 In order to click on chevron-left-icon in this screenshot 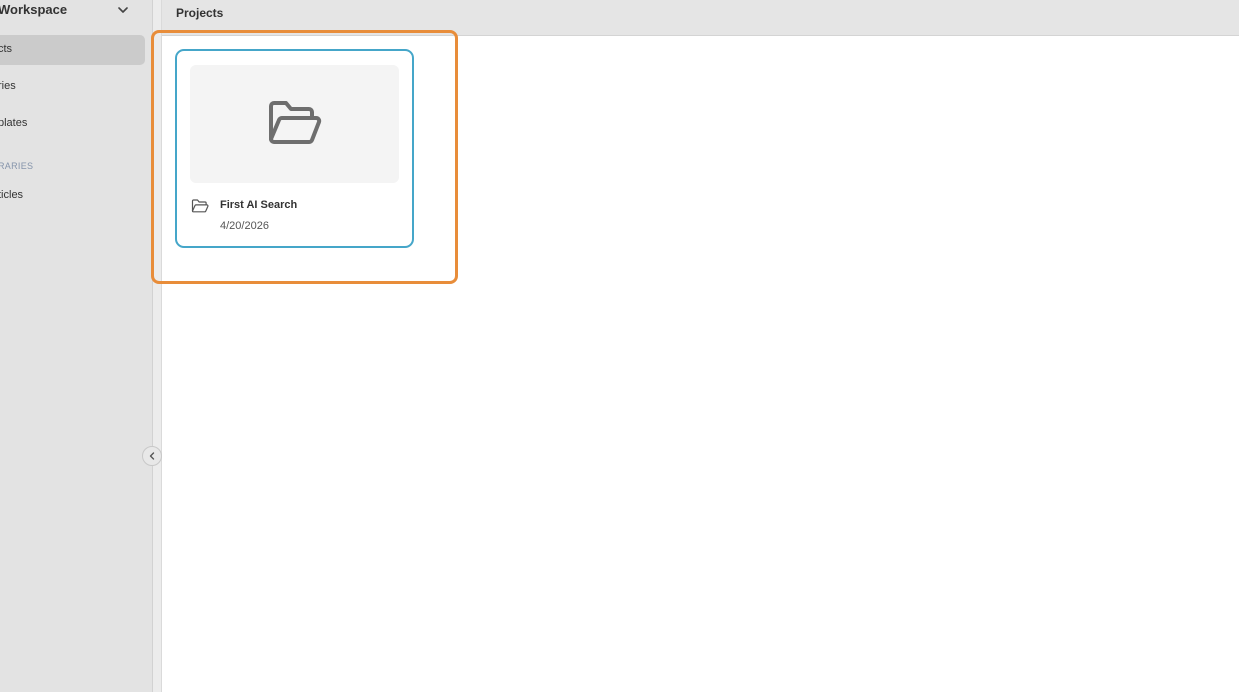, I will do `click(152, 456)`.